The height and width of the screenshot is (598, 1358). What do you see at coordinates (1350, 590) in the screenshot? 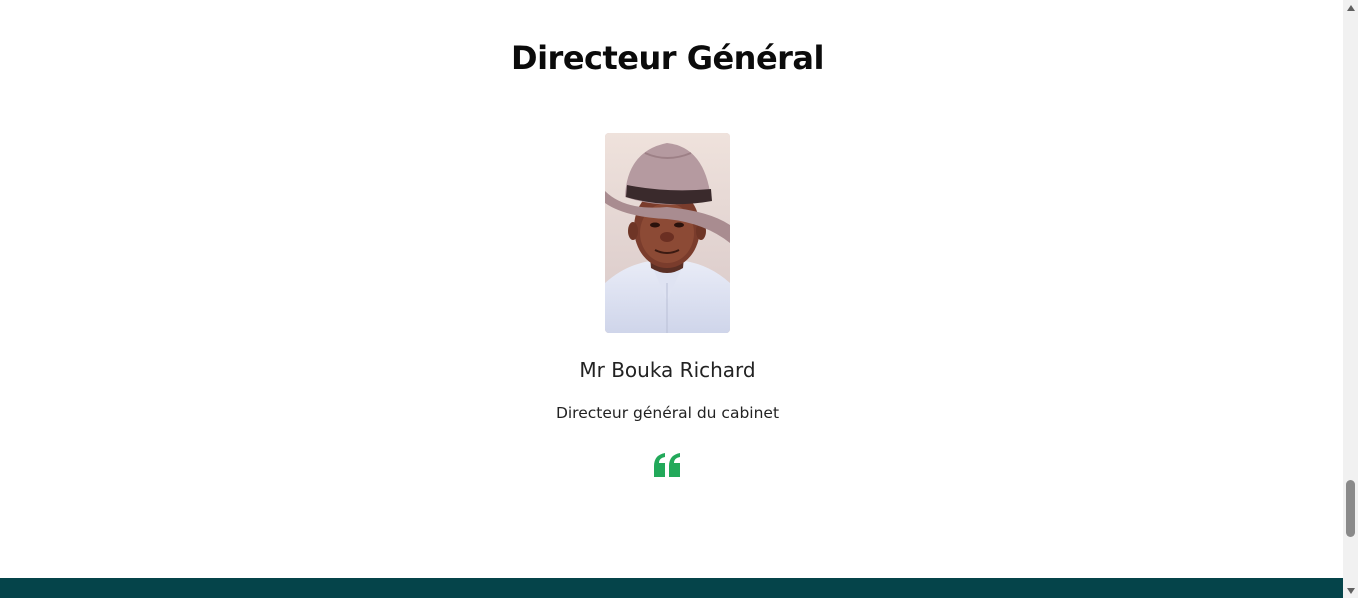
I see `scroll-down-arrow-icon` at bounding box center [1350, 590].